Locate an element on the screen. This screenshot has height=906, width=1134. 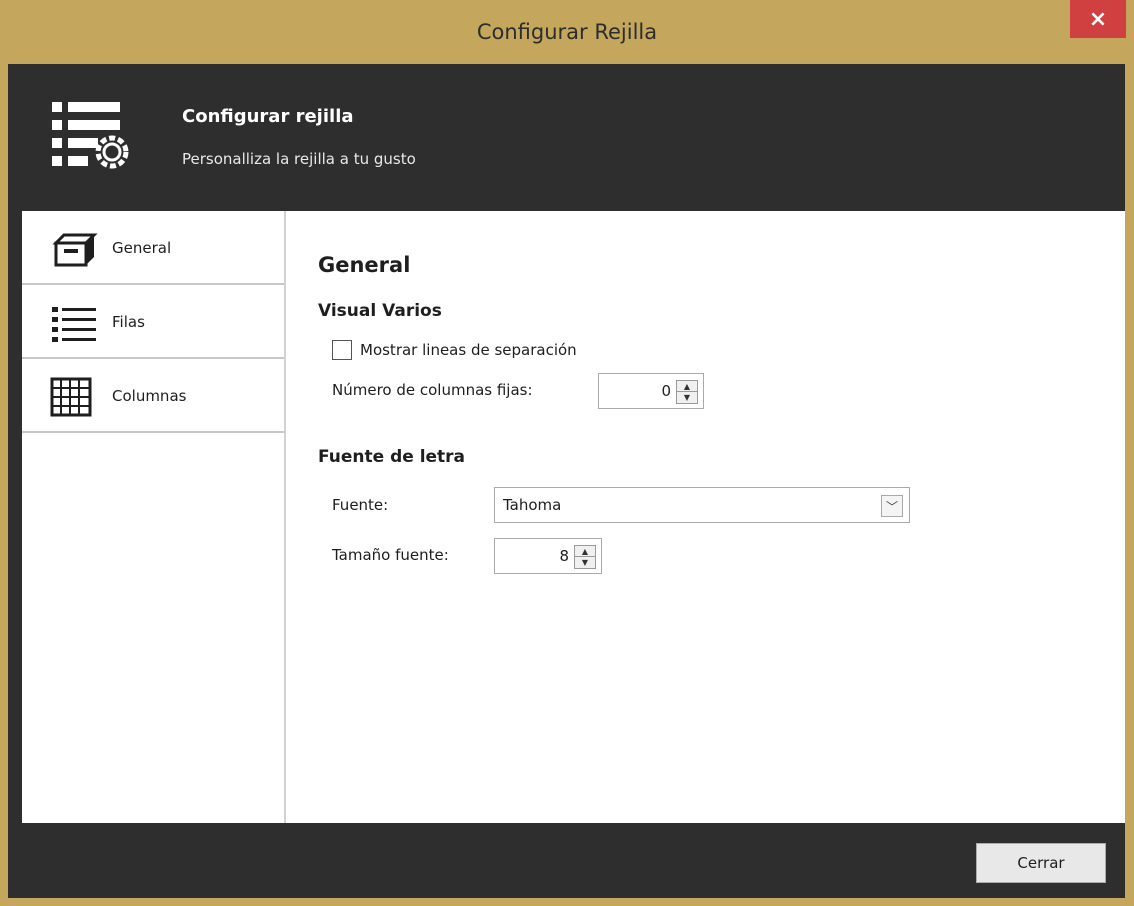
fixed-columns-stepper: 0 ▲ ▼ is located at coordinates (651, 391).